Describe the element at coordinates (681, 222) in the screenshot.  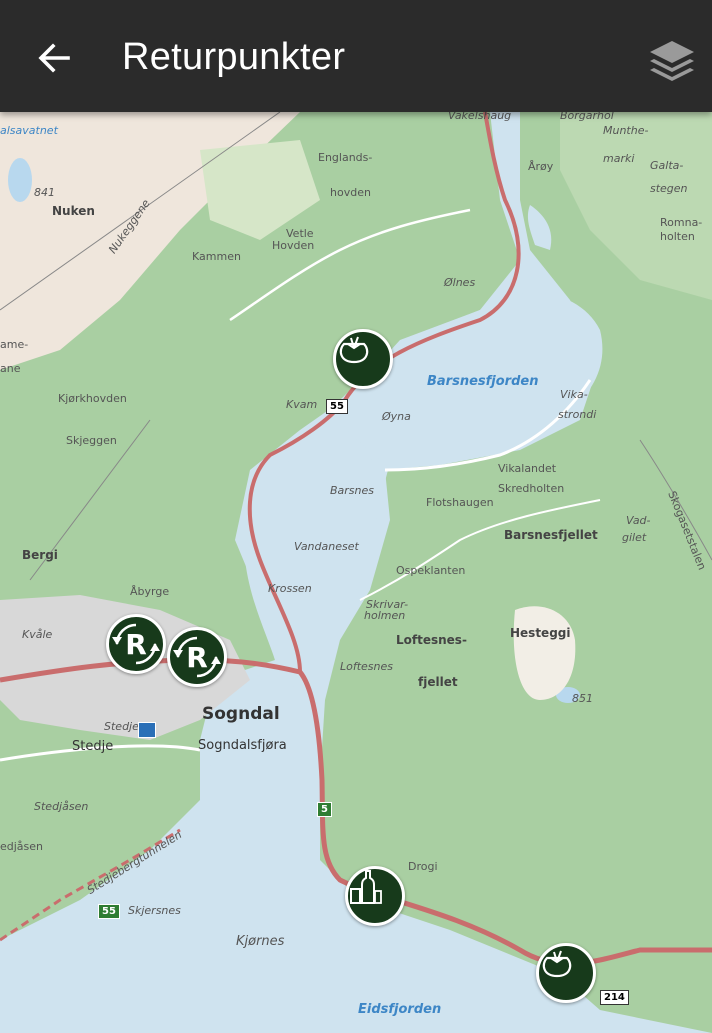
I see `place-label: Romna-` at that location.